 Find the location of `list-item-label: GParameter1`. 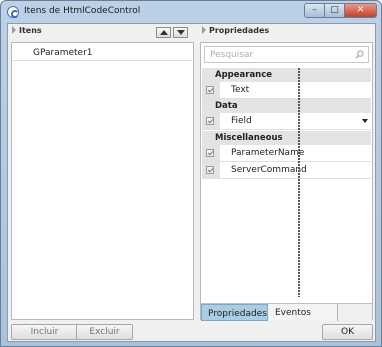

list-item-label: GParameter1 is located at coordinates (63, 53).